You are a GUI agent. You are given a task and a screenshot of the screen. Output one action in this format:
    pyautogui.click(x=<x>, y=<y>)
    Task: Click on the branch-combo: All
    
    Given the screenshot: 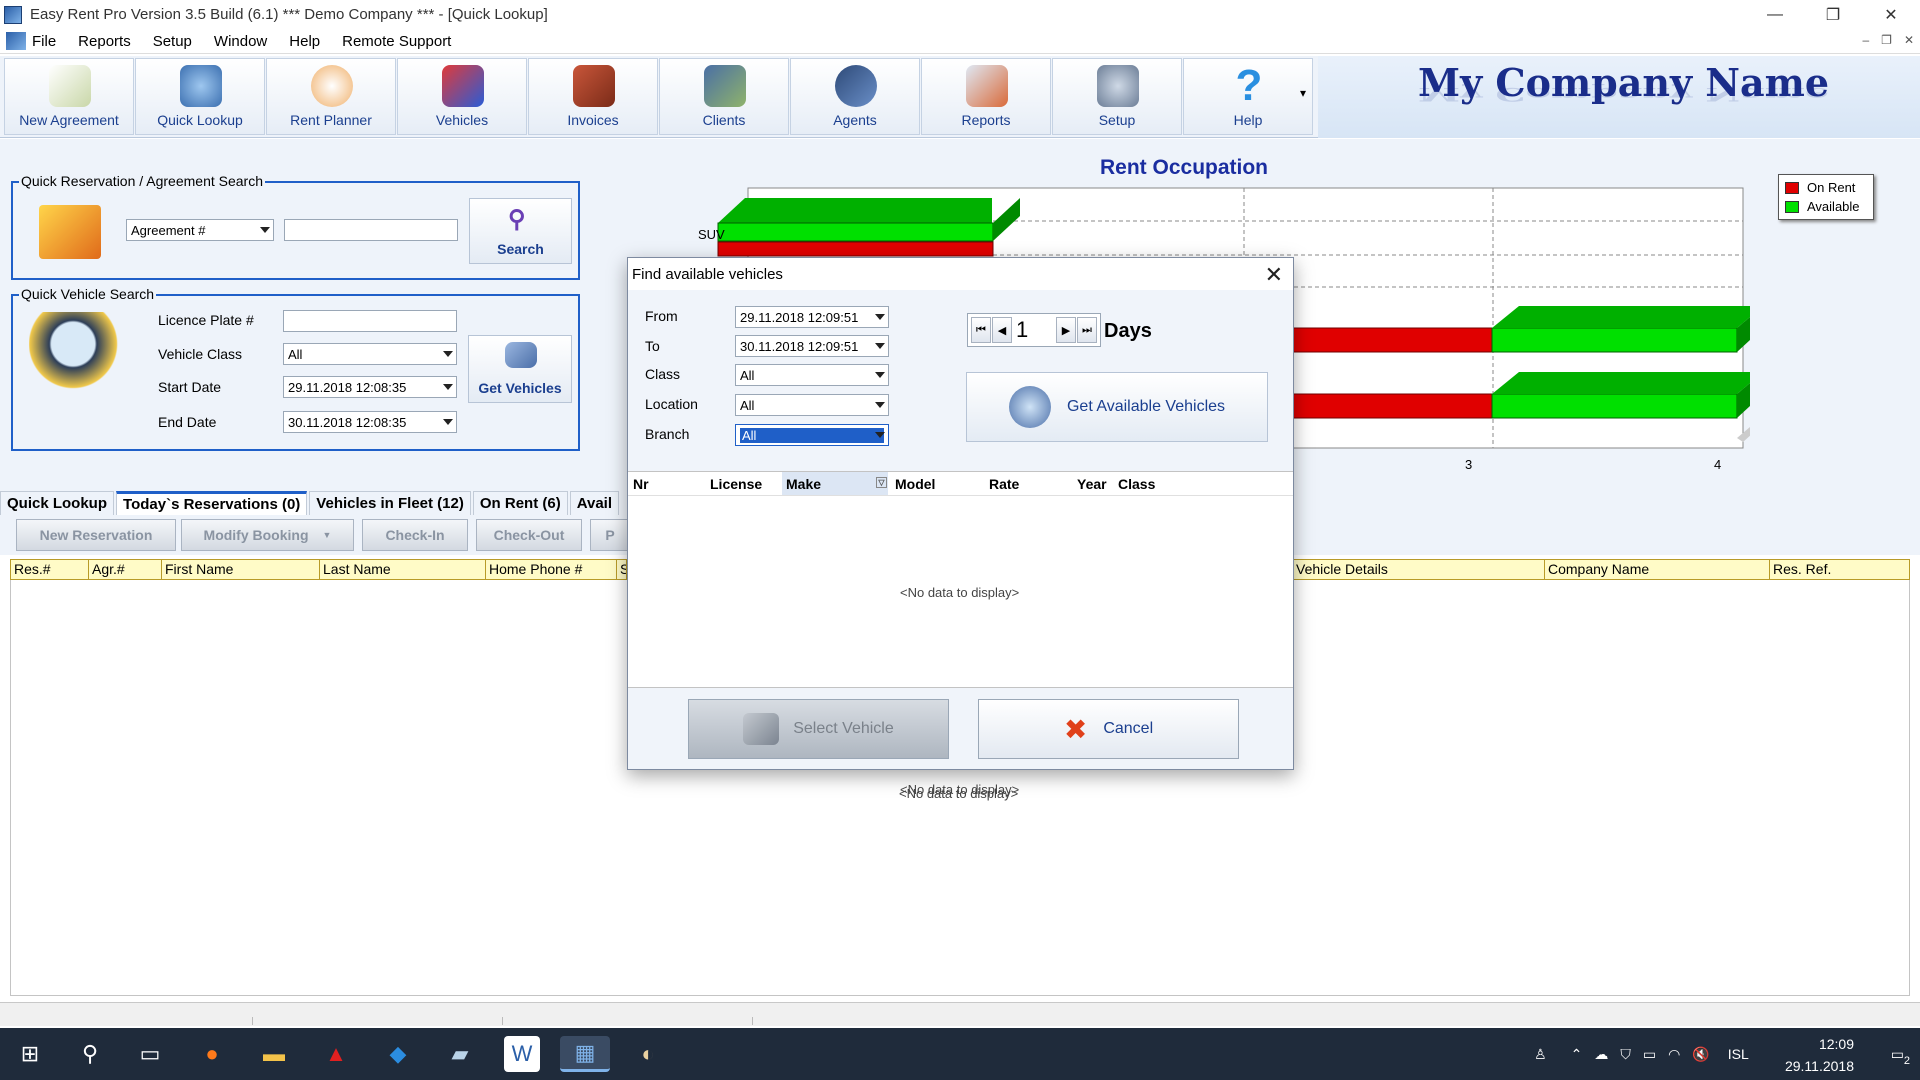 What is the action you would take?
    pyautogui.click(x=812, y=435)
    